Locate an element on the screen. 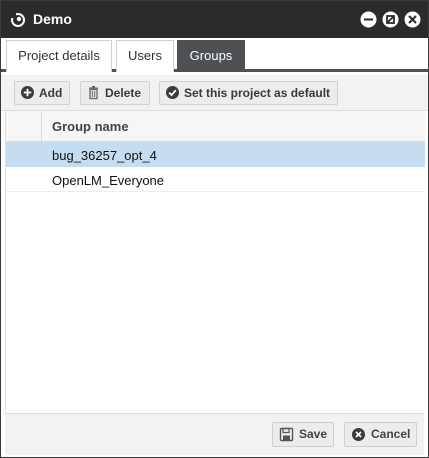  tab-groups: Groups is located at coordinates (211, 56).